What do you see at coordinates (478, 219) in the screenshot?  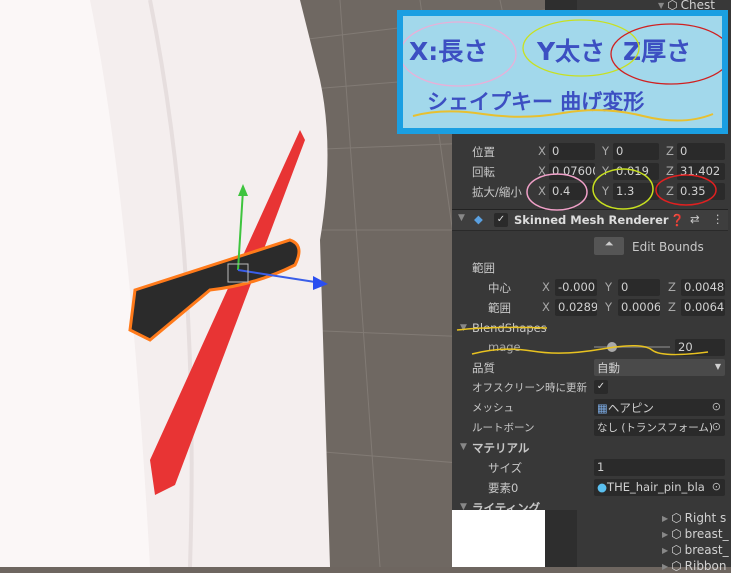 I see `renderer-icon: ◆` at bounding box center [478, 219].